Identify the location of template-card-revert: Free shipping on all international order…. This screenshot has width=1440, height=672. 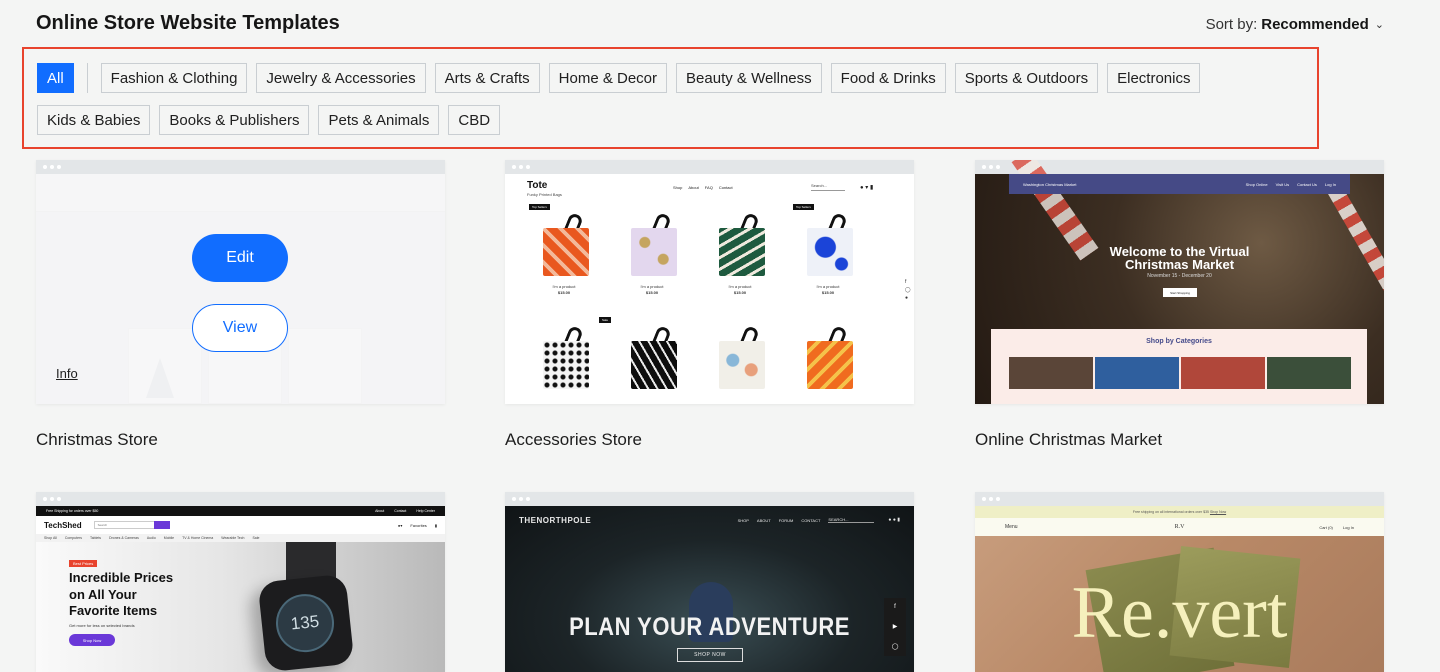
(1179, 582).